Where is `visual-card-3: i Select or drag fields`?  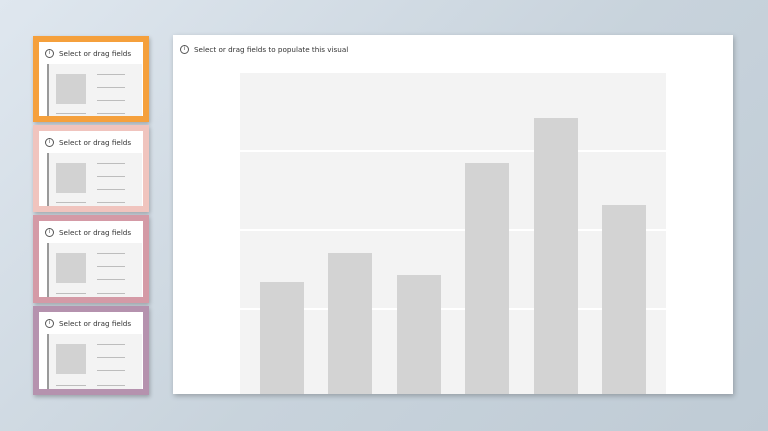
visual-card-3: i Select or drag fields is located at coordinates (91, 259).